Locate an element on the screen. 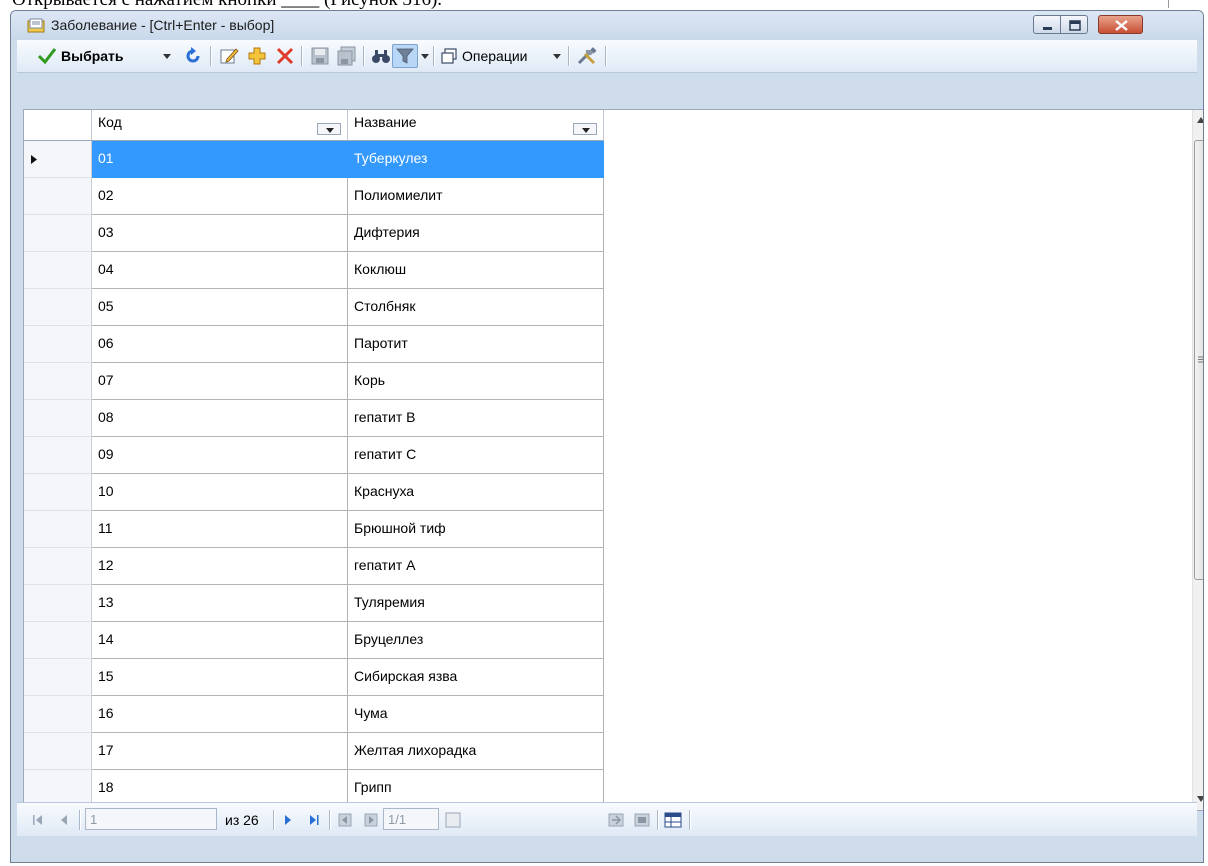 This screenshot has width=1208, height=866. next-page-button is located at coordinates (288, 820).